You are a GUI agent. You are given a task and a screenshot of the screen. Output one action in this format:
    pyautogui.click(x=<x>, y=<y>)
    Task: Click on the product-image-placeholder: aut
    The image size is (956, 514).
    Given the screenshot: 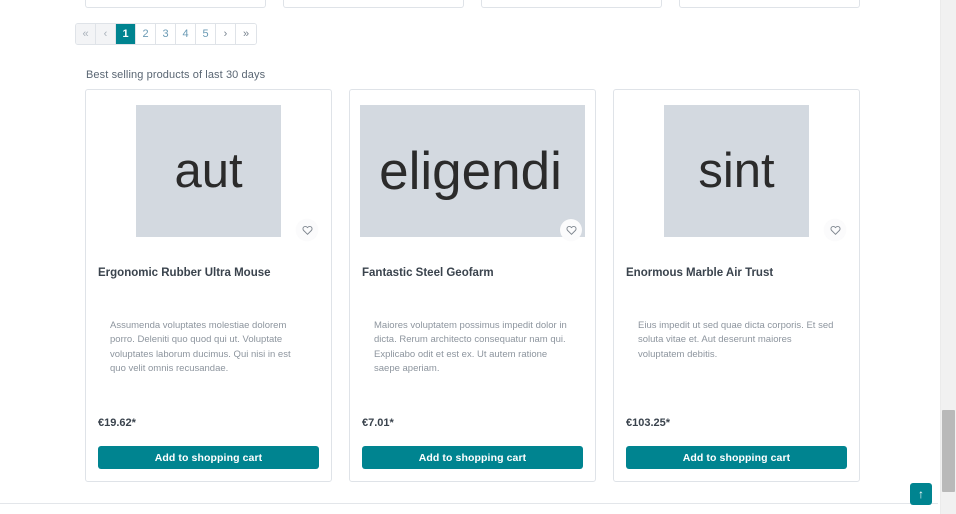 What is the action you would take?
    pyautogui.click(x=208, y=171)
    